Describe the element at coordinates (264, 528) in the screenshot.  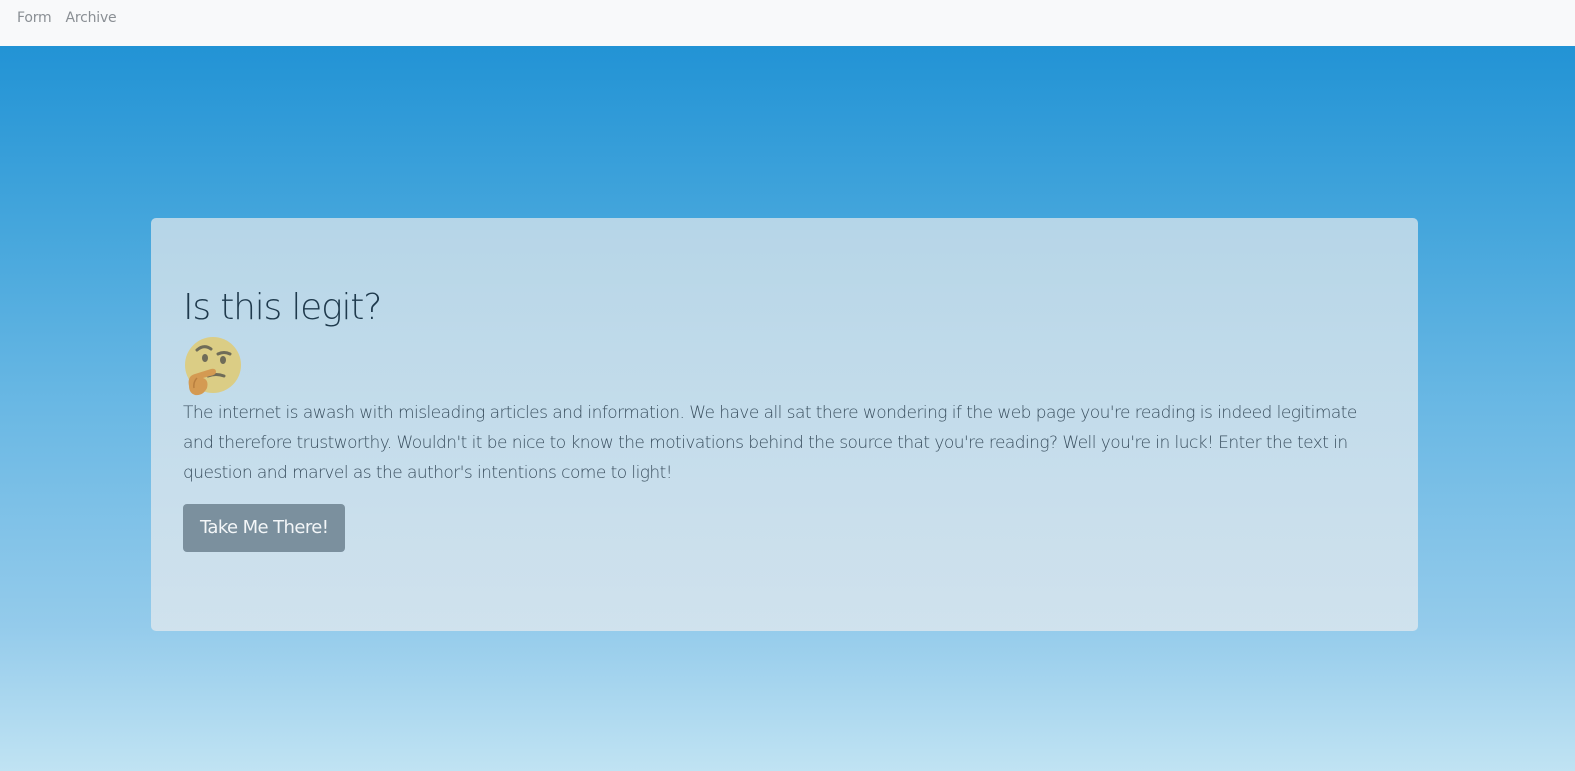
I see `take-me-there-button: Take Me There!` at that location.